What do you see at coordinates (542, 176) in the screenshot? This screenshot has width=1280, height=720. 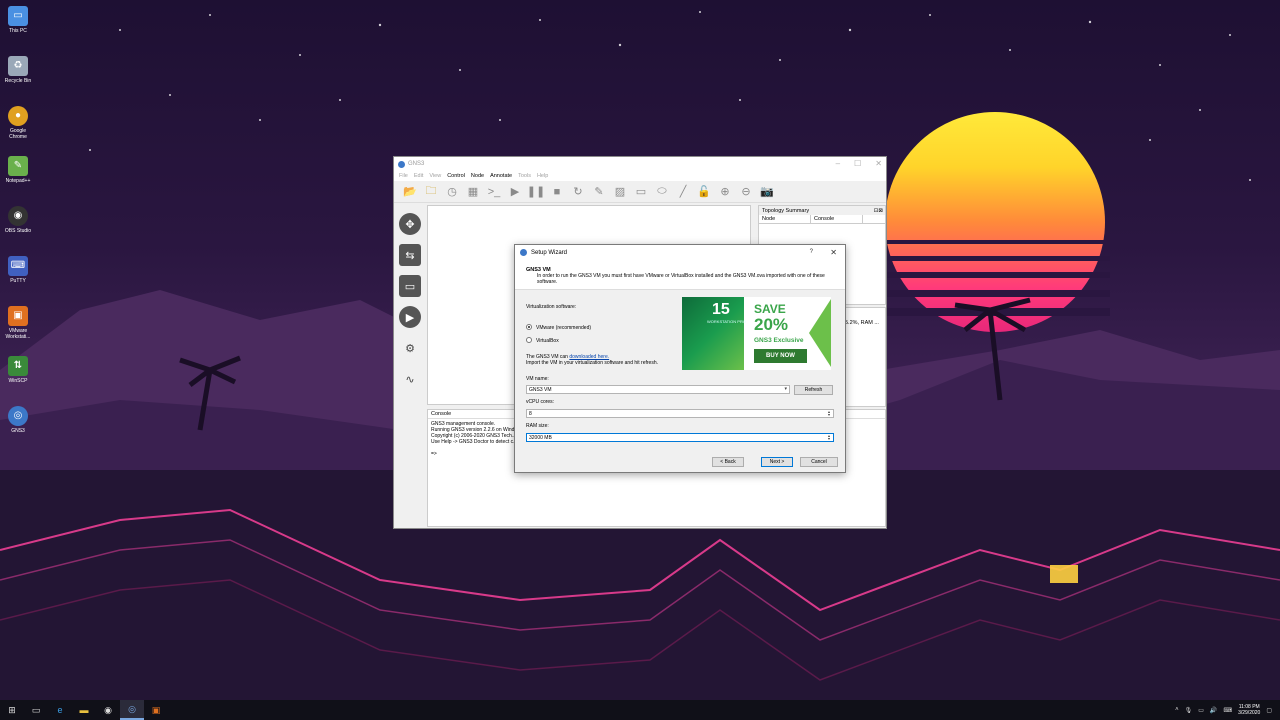 I see `menu-help: Help` at bounding box center [542, 176].